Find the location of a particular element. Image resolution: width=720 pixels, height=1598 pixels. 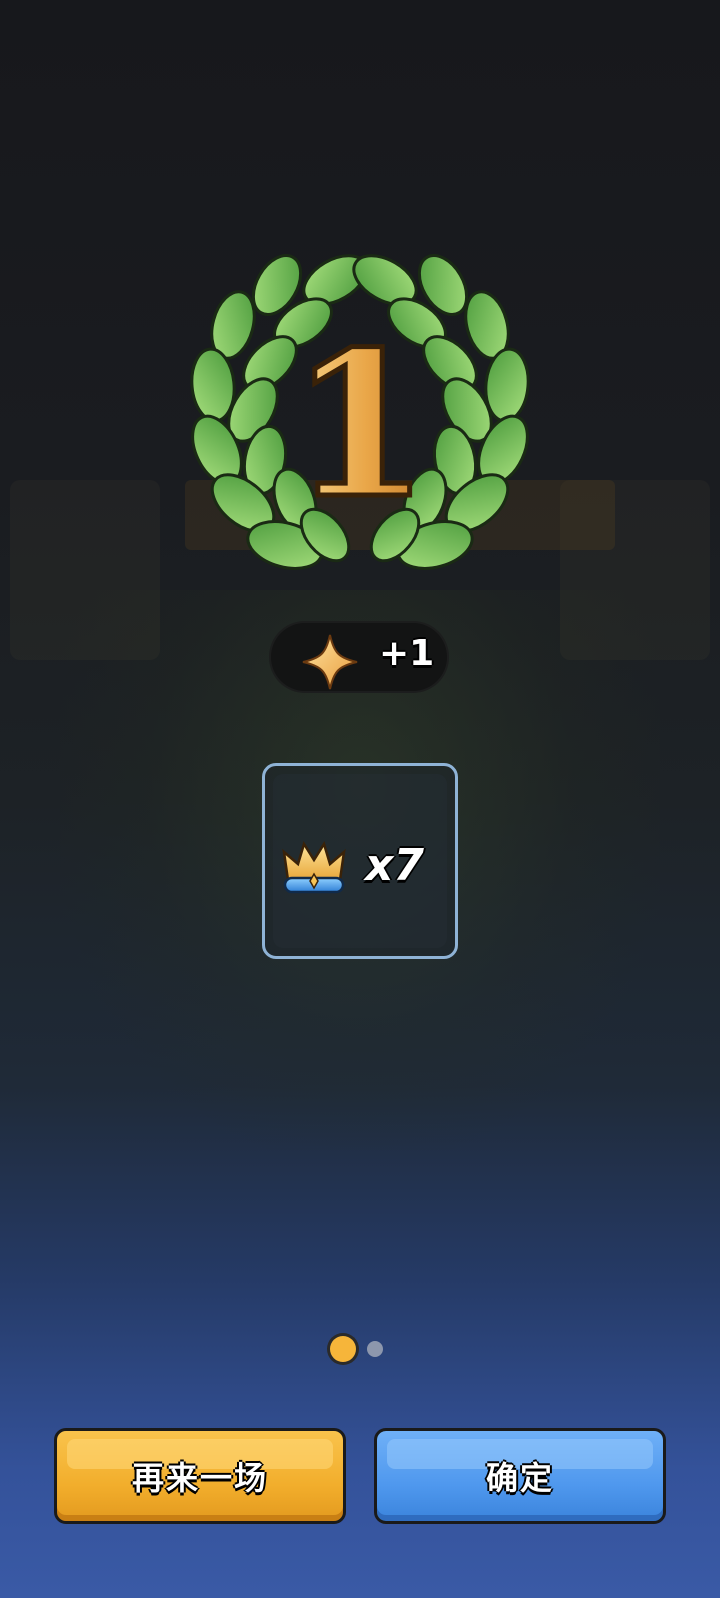

page-dot-inactive is located at coordinates (375, 1349).